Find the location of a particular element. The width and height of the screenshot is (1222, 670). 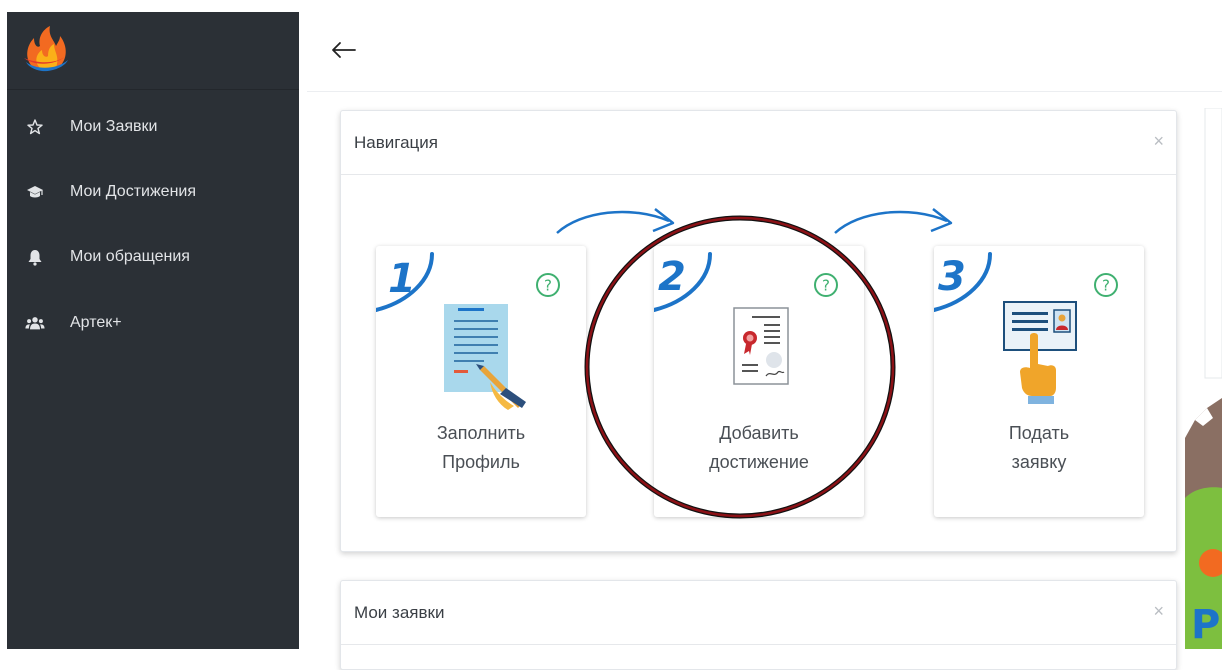

bell-icon is located at coordinates (35, 257).